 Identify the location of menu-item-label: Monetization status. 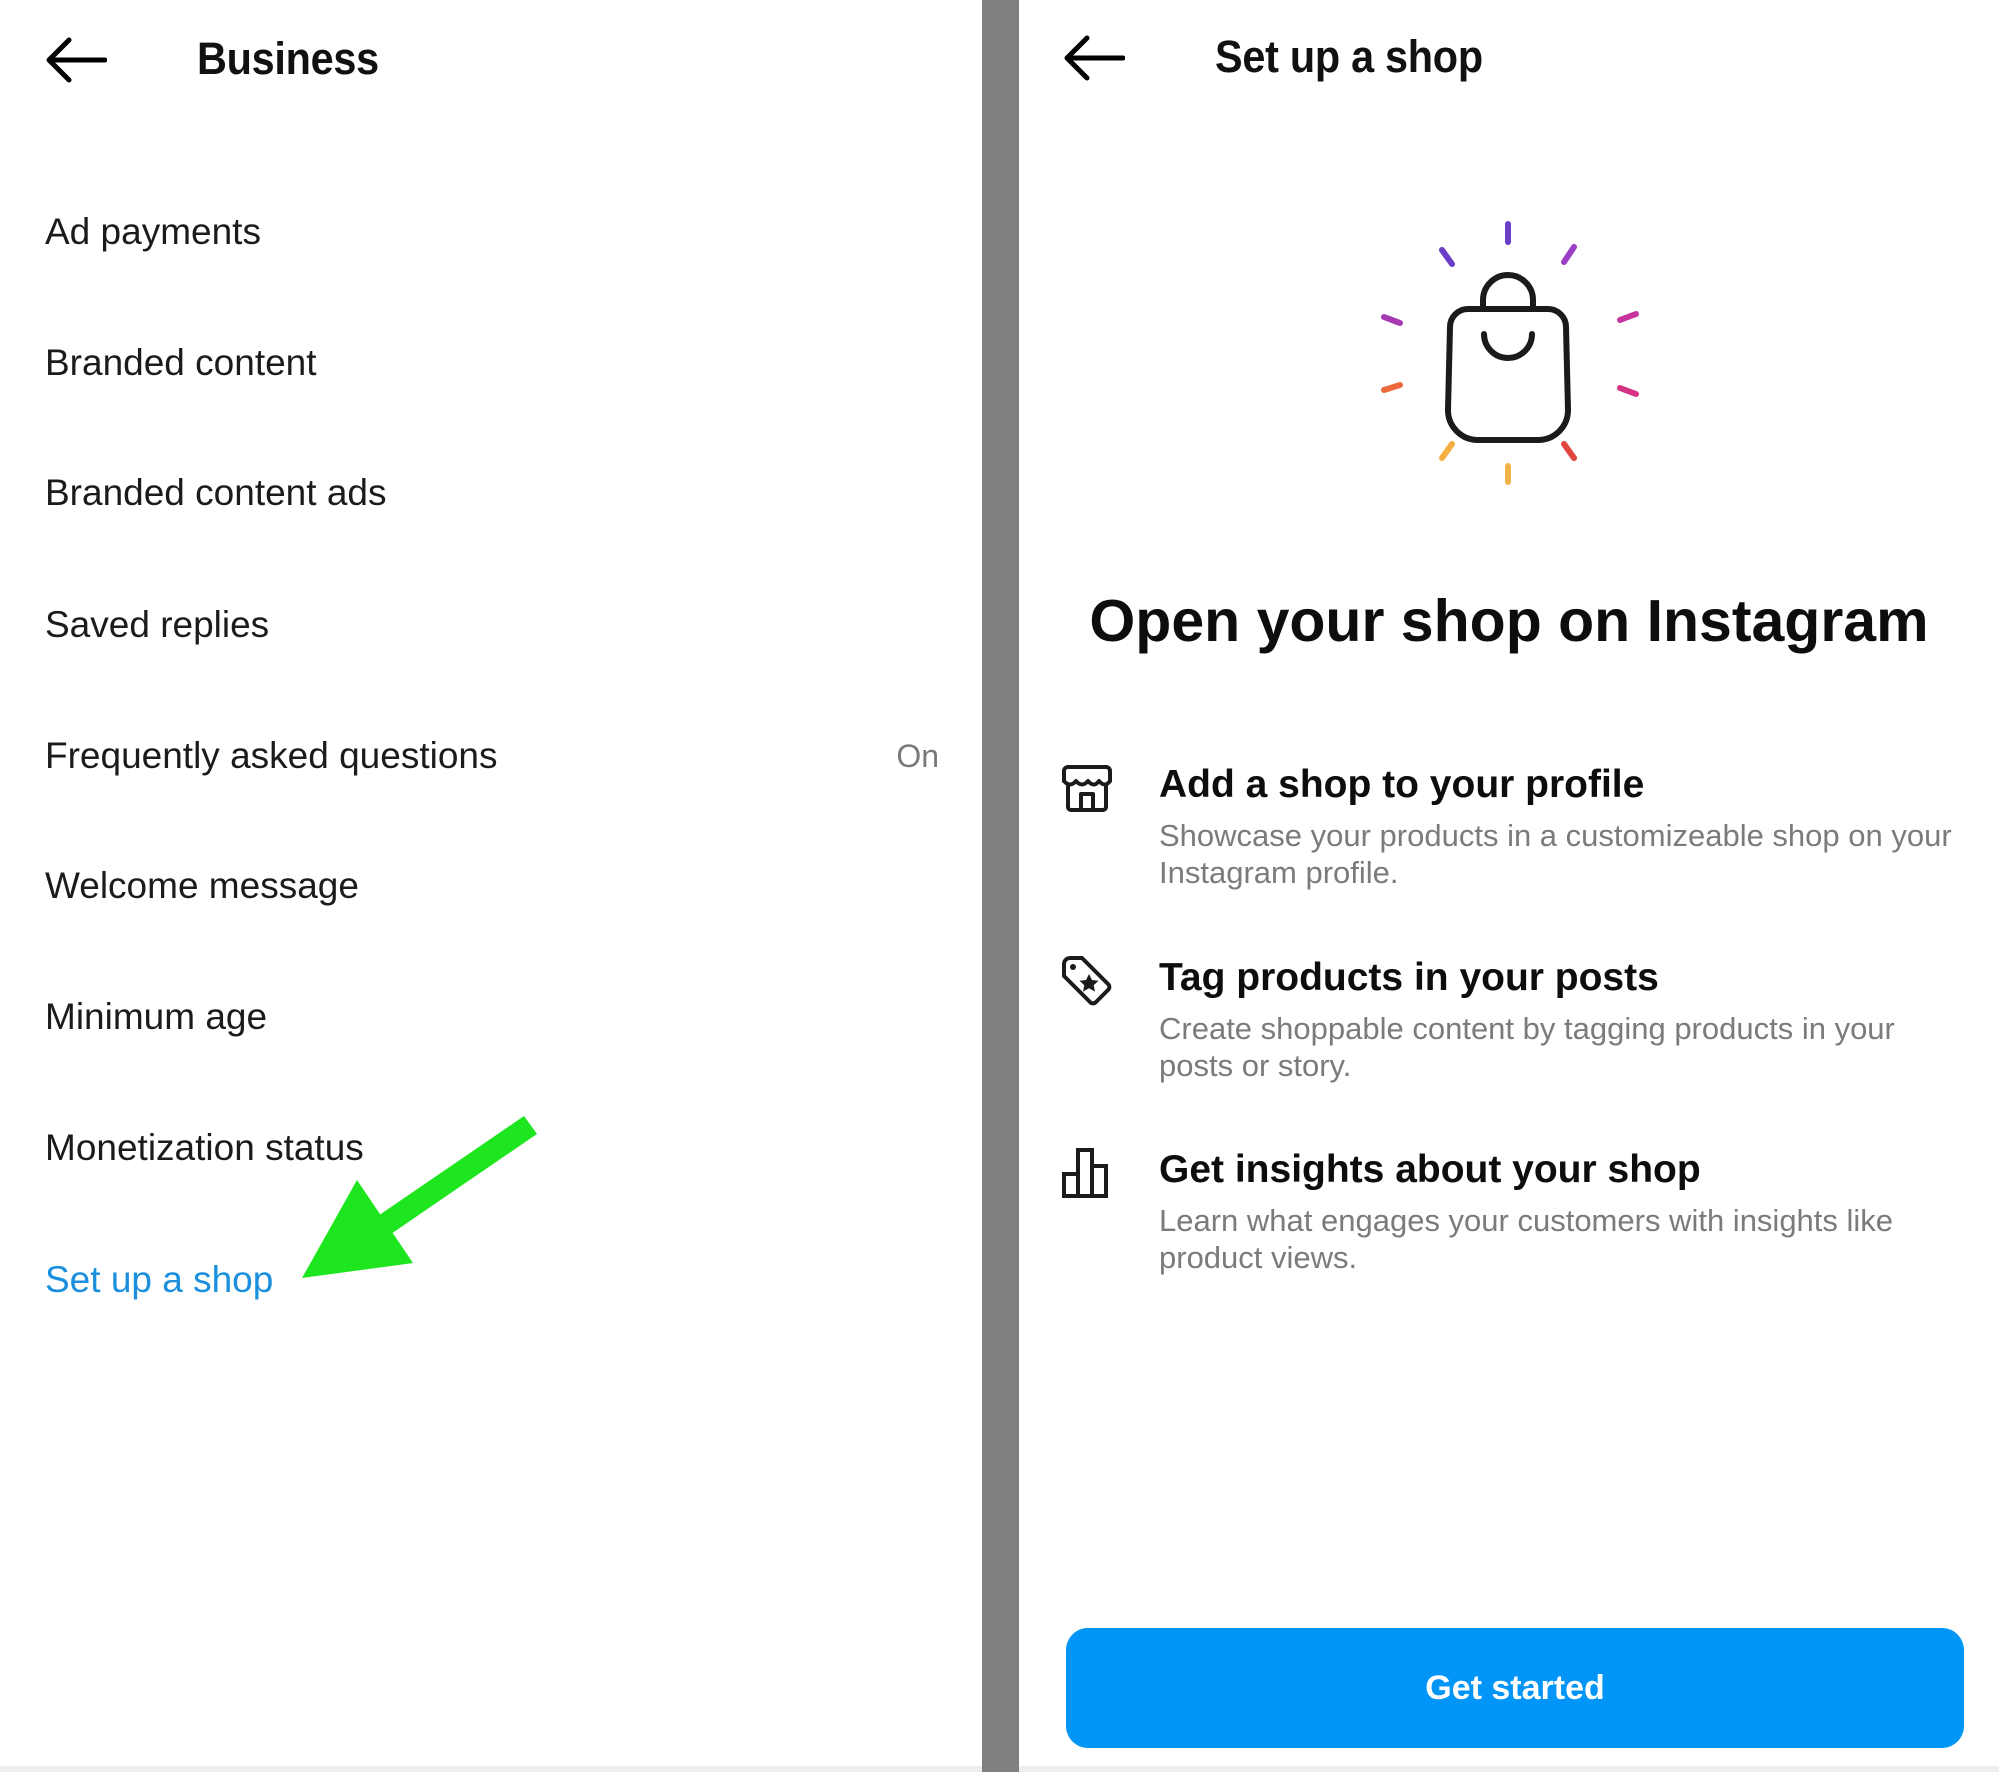
(204, 1147).